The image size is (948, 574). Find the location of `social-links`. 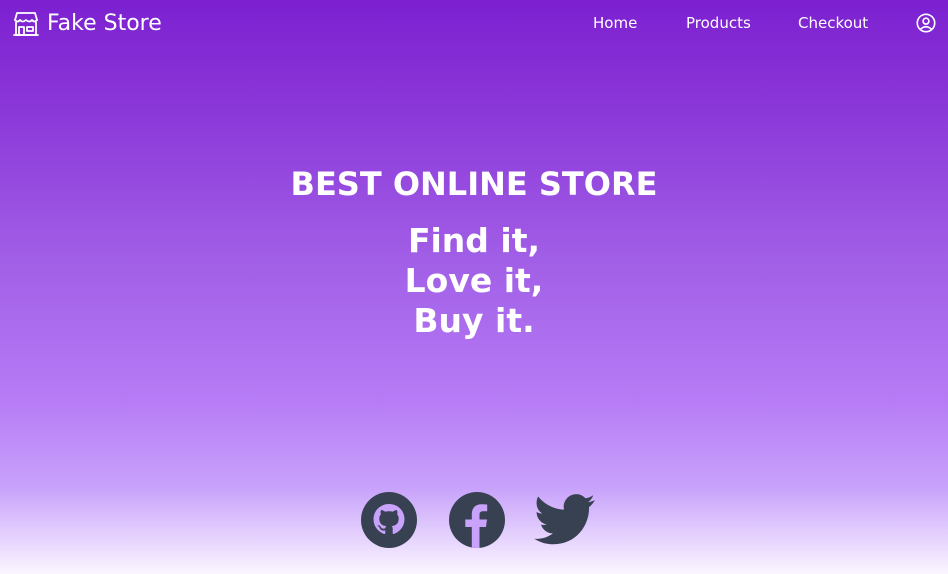

social-links is located at coordinates (474, 521).